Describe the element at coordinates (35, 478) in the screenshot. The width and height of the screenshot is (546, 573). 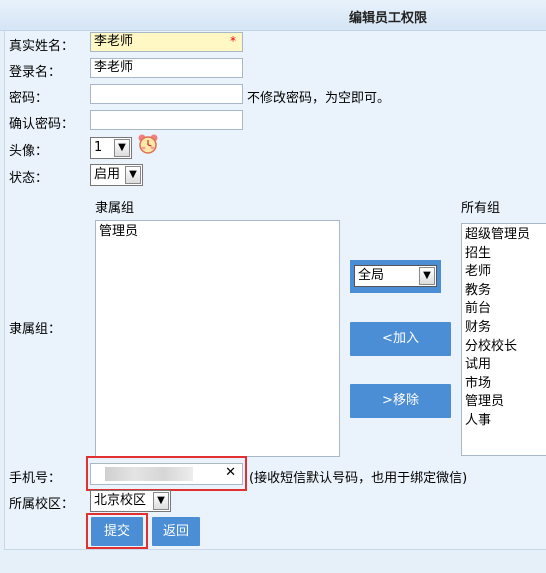
I see `phone-label: 手机号：` at that location.